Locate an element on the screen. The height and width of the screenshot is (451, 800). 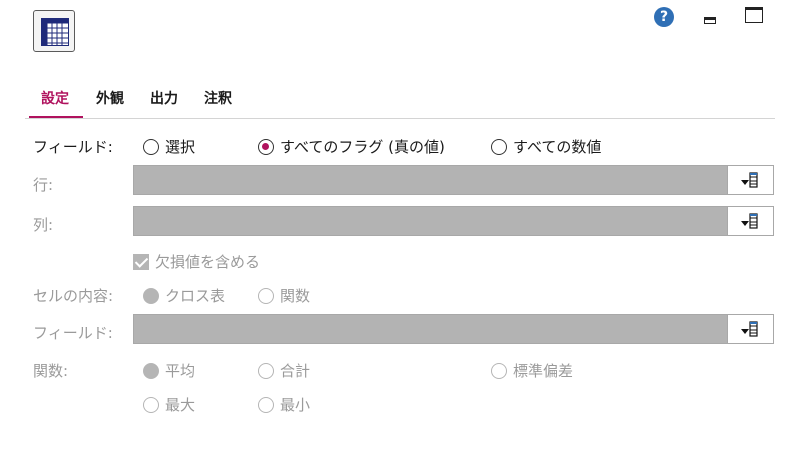
cell-contents-function-radio: 関数 is located at coordinates (284, 295).